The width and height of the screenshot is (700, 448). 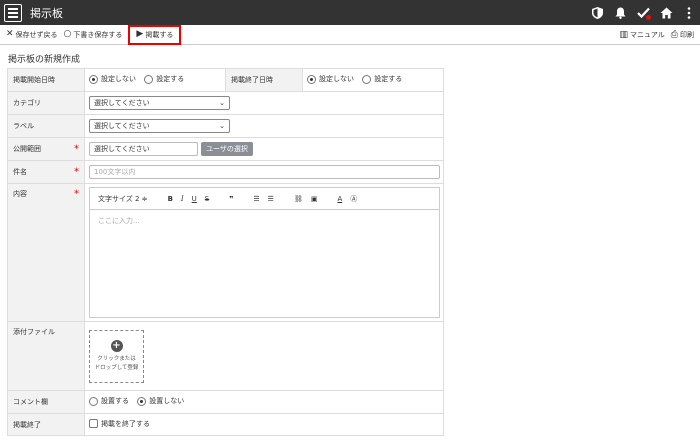 I want to click on label-field: 選択してください ⌄, so click(x=264, y=126).